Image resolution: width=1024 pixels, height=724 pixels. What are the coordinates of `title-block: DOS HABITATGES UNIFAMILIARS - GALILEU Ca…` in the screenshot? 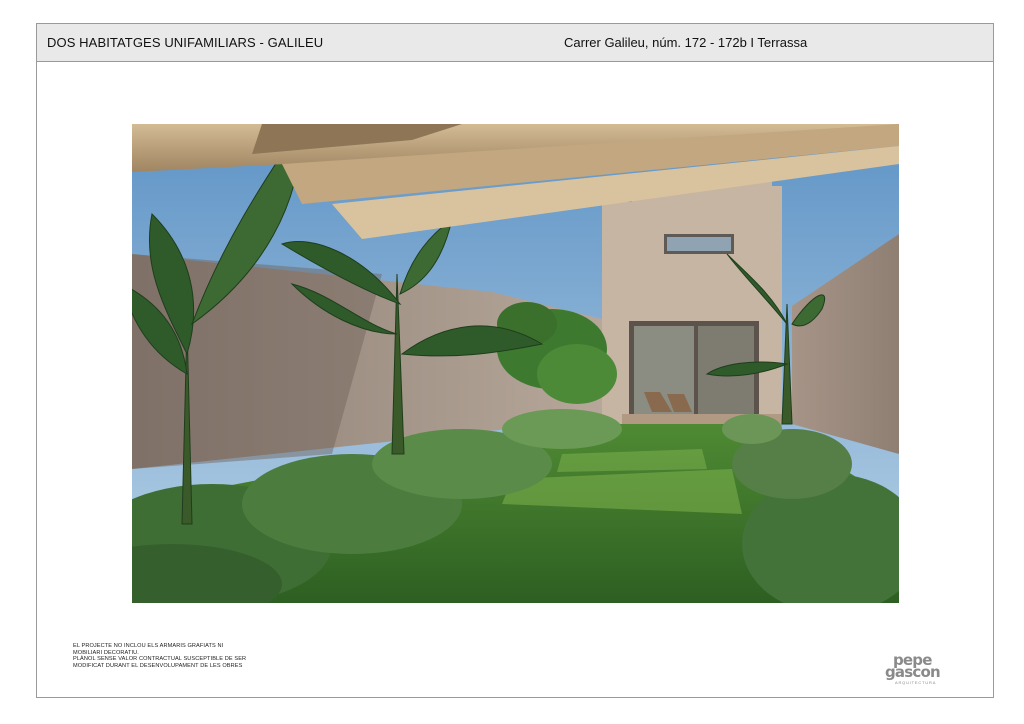 It's located at (515, 43).